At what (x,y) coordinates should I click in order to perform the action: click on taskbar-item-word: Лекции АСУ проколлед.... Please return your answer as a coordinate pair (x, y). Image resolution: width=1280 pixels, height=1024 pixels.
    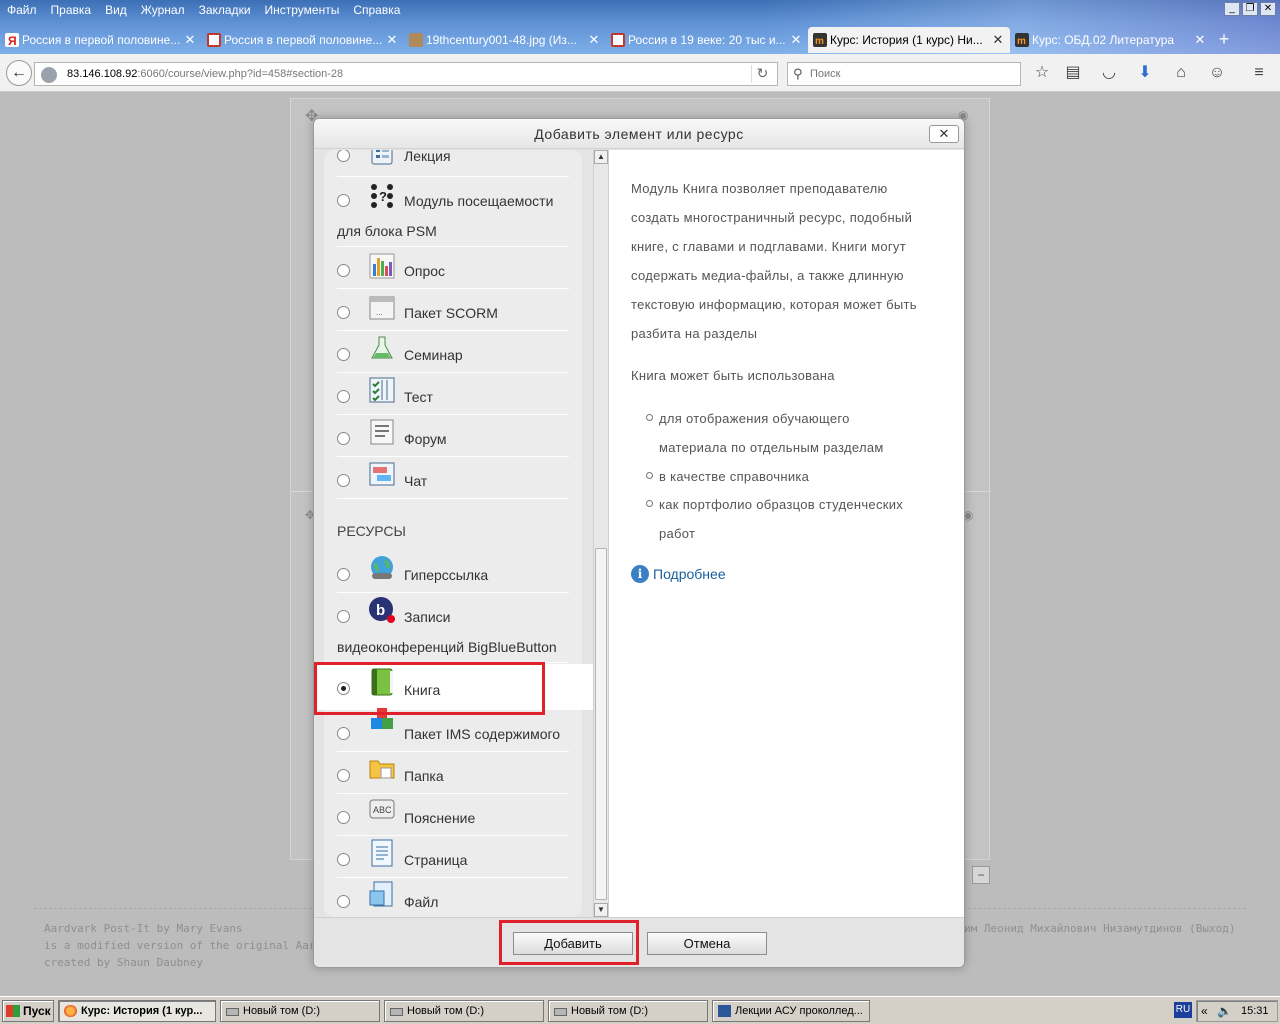
    Looking at the image, I should click on (791, 1011).